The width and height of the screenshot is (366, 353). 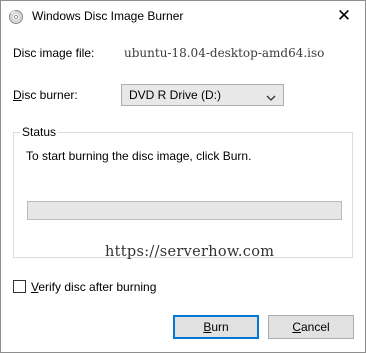 What do you see at coordinates (296, 327) in the screenshot?
I see `cancel-button-mnemonic: C` at bounding box center [296, 327].